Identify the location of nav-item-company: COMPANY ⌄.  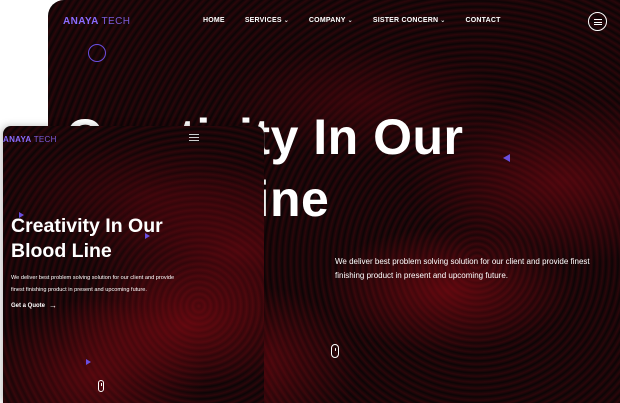
(331, 20).